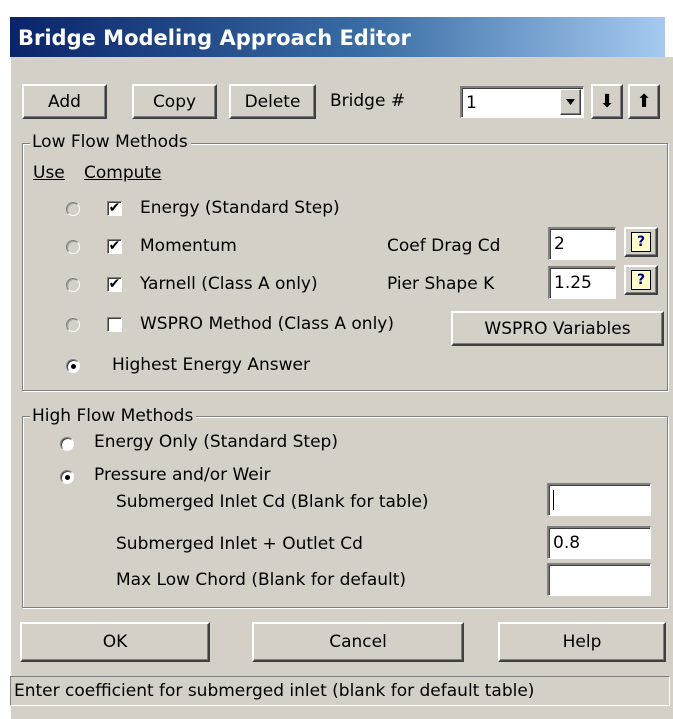 The height and width of the screenshot is (719, 673). What do you see at coordinates (441, 284) in the screenshot?
I see `pier-shape-label: Pier Shape K` at bounding box center [441, 284].